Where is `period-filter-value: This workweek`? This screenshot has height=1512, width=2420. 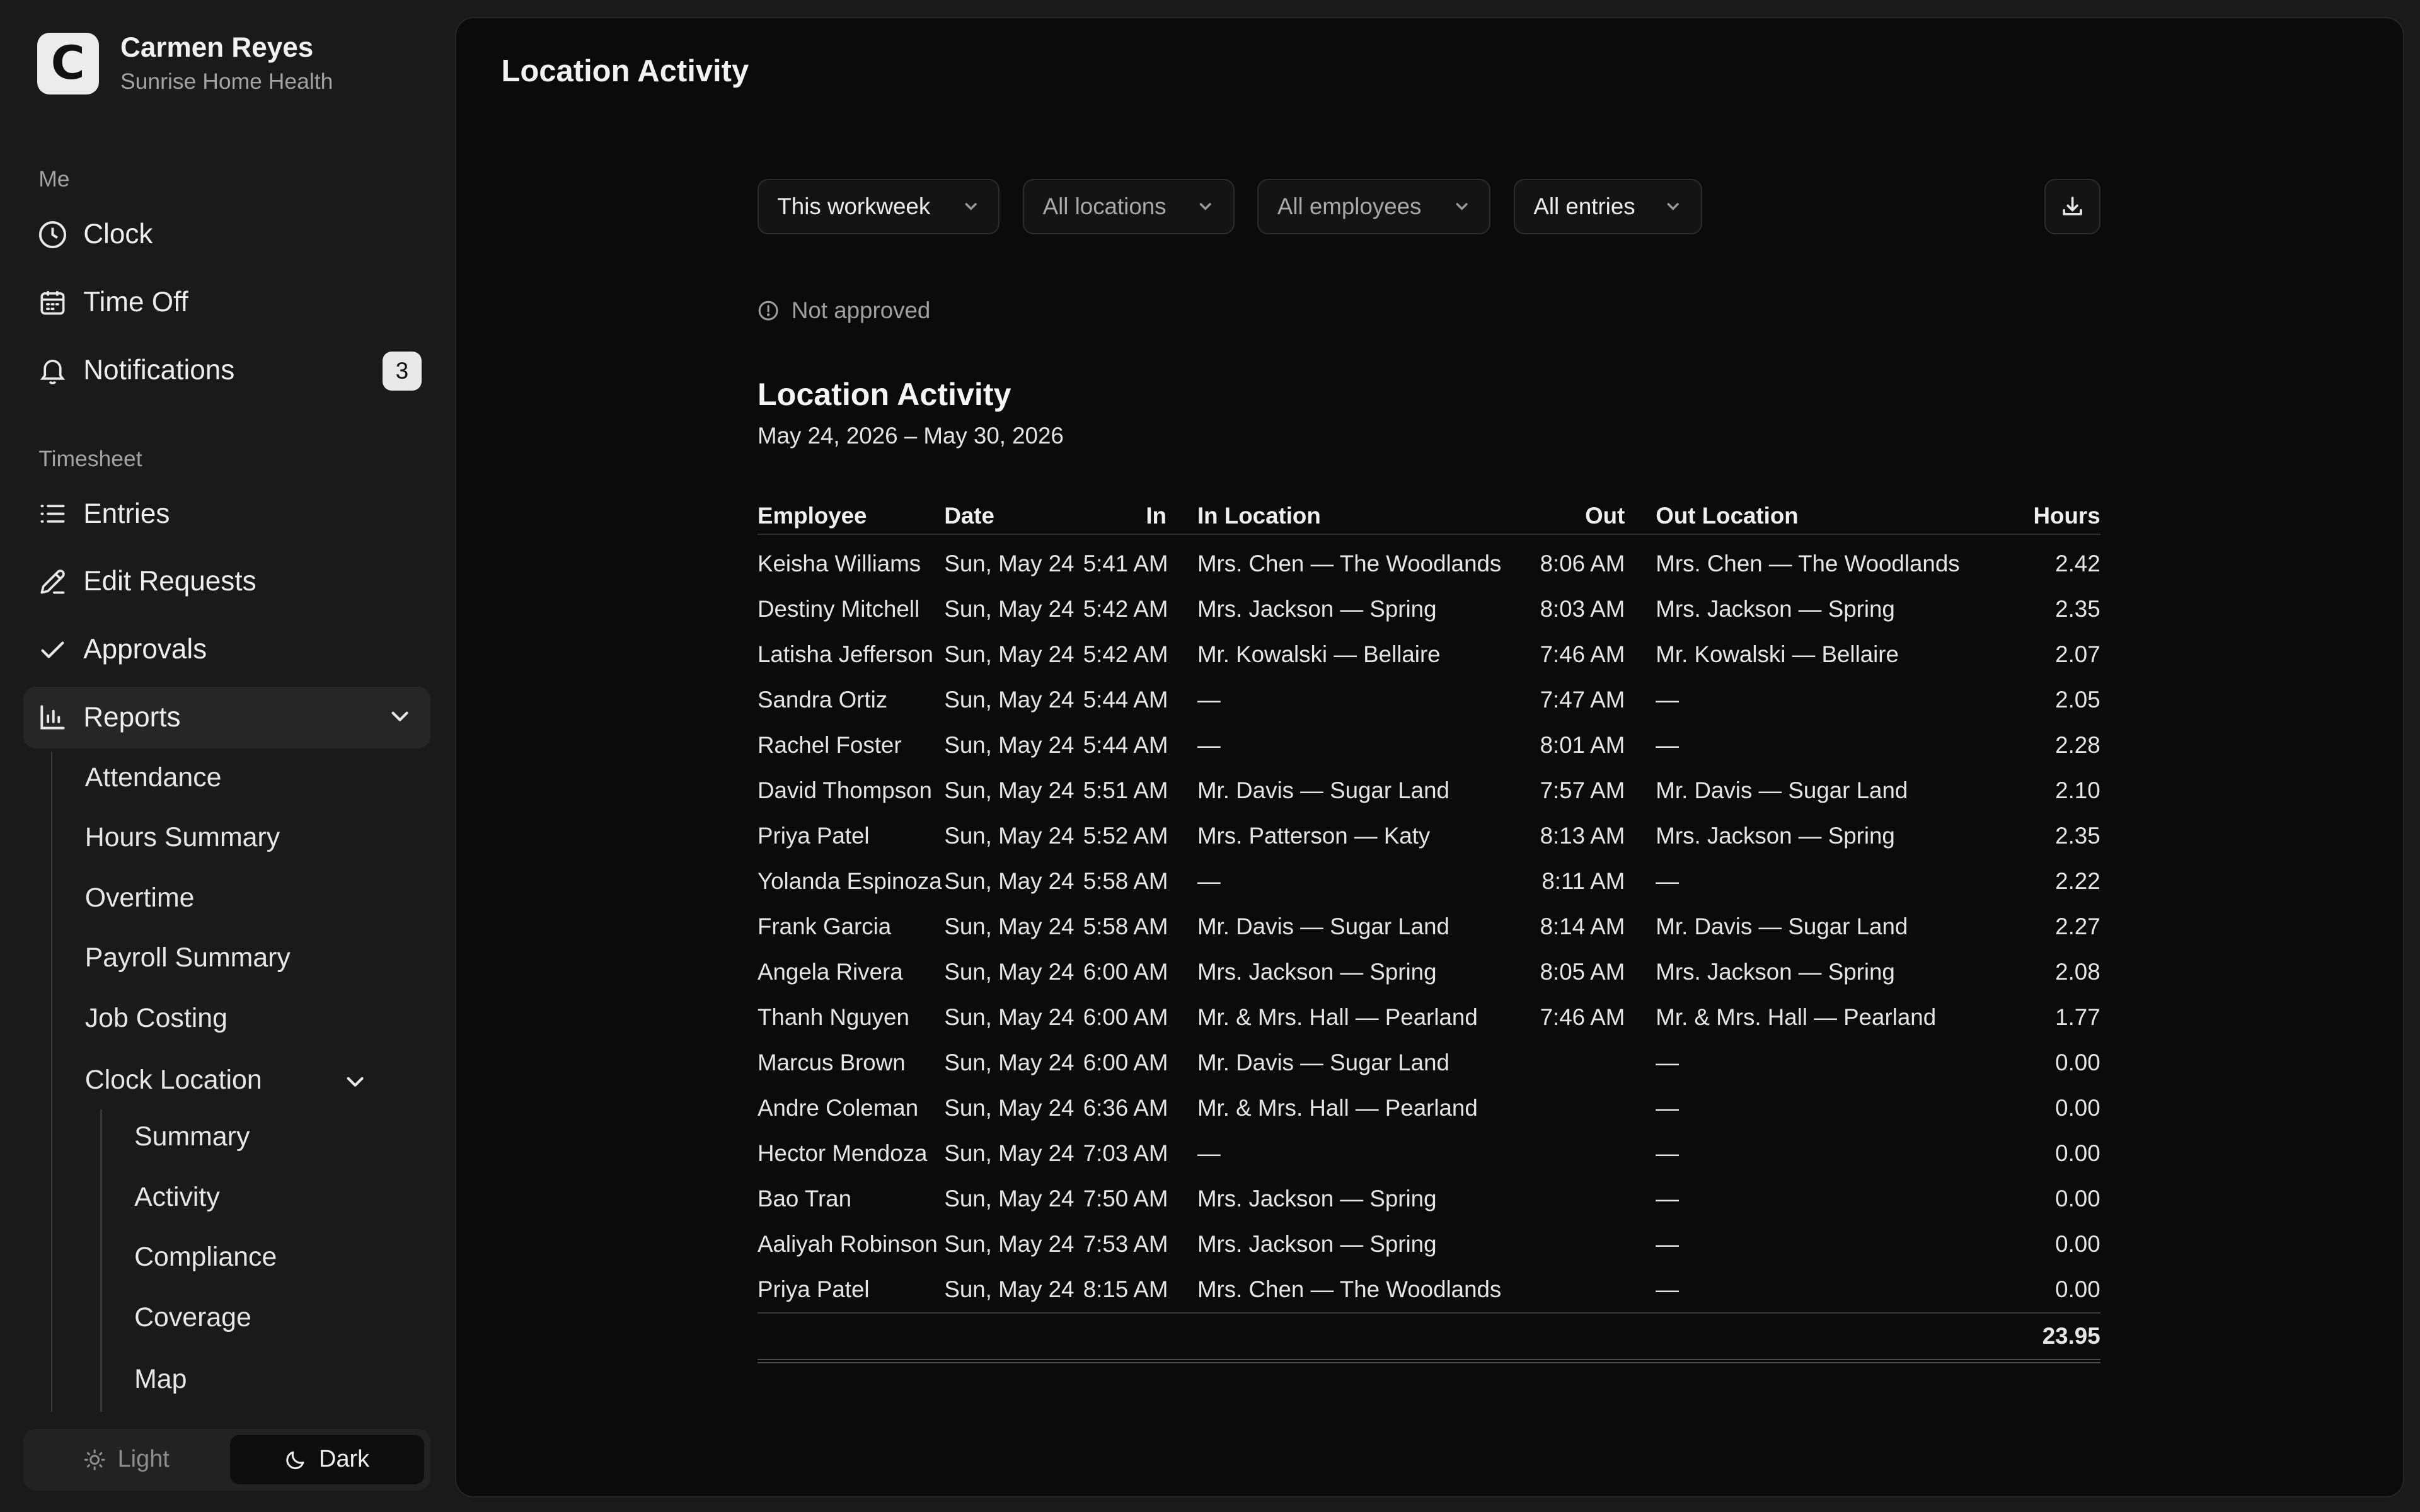
period-filter-value: This workweek is located at coordinates (854, 206).